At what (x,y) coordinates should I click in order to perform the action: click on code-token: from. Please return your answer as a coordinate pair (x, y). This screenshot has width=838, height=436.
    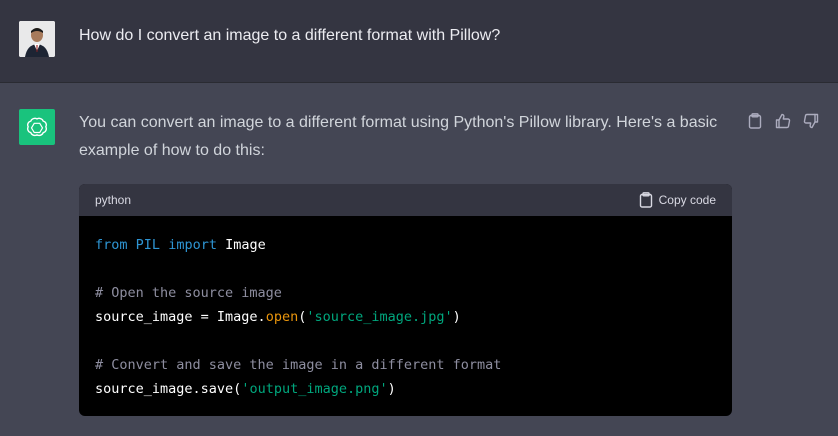
    Looking at the image, I should click on (111, 245).